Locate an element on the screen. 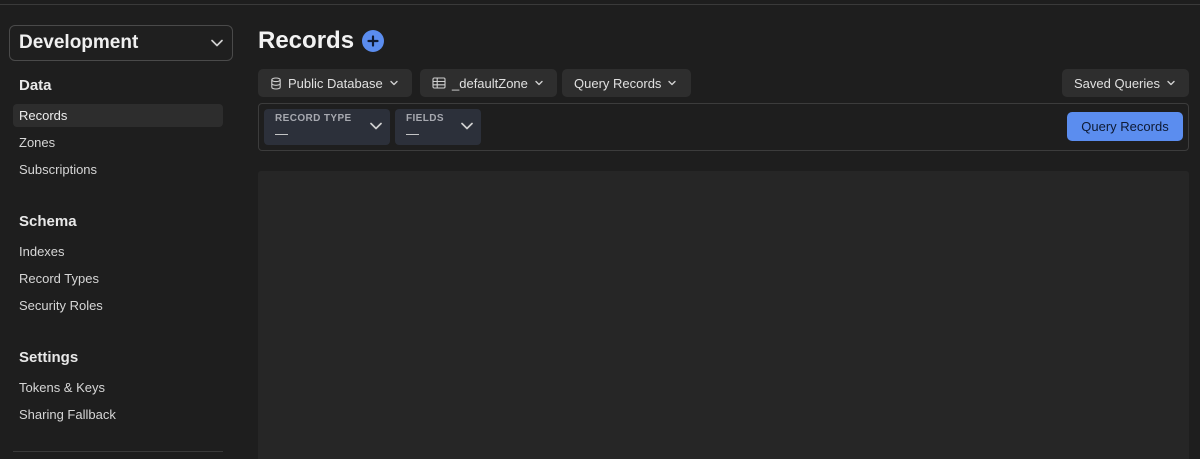  saved-queries-label: Saved Queries is located at coordinates (1117, 83).